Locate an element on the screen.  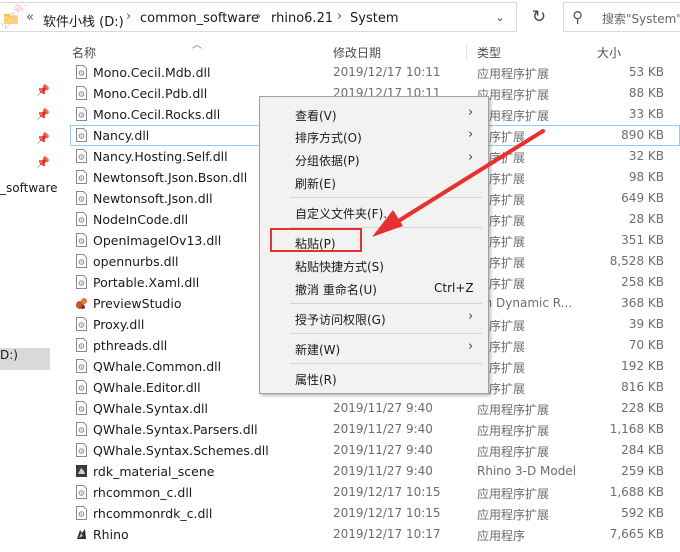
file-name: QWhale.Editor.dll is located at coordinates (147, 387).